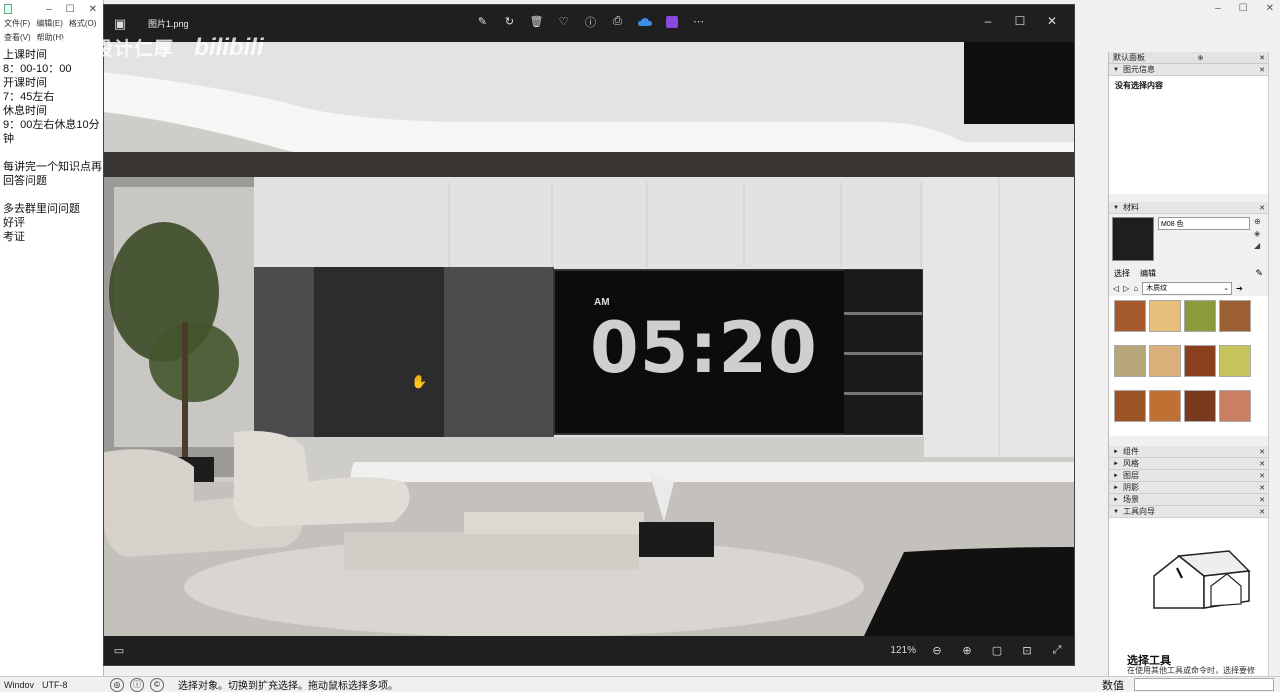  What do you see at coordinates (157, 684) in the screenshot?
I see `user-icon: ©` at bounding box center [157, 684].